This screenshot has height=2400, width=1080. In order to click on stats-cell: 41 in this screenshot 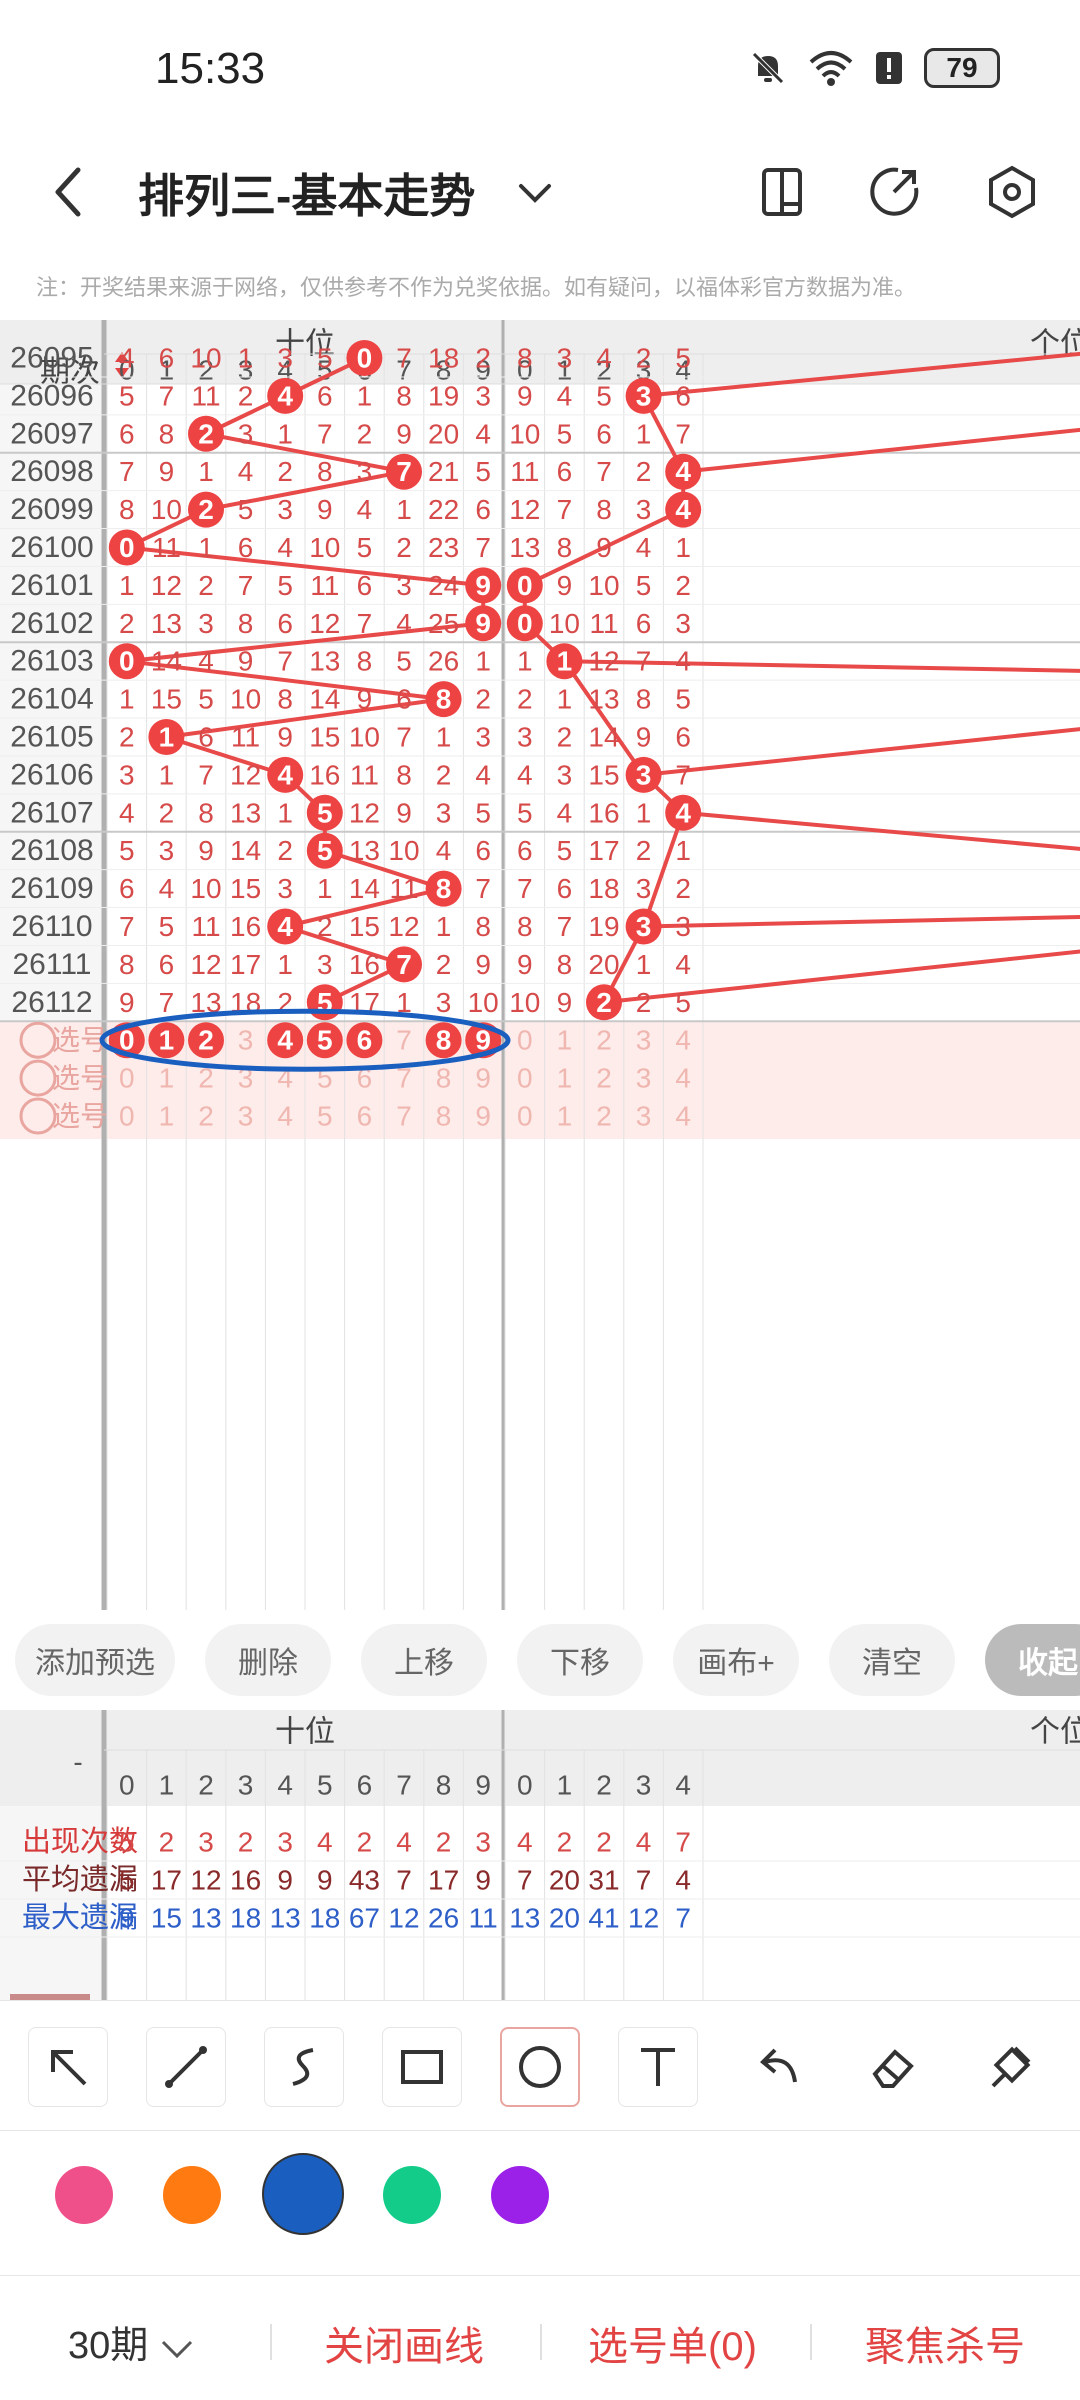, I will do `click(603, 1918)`.